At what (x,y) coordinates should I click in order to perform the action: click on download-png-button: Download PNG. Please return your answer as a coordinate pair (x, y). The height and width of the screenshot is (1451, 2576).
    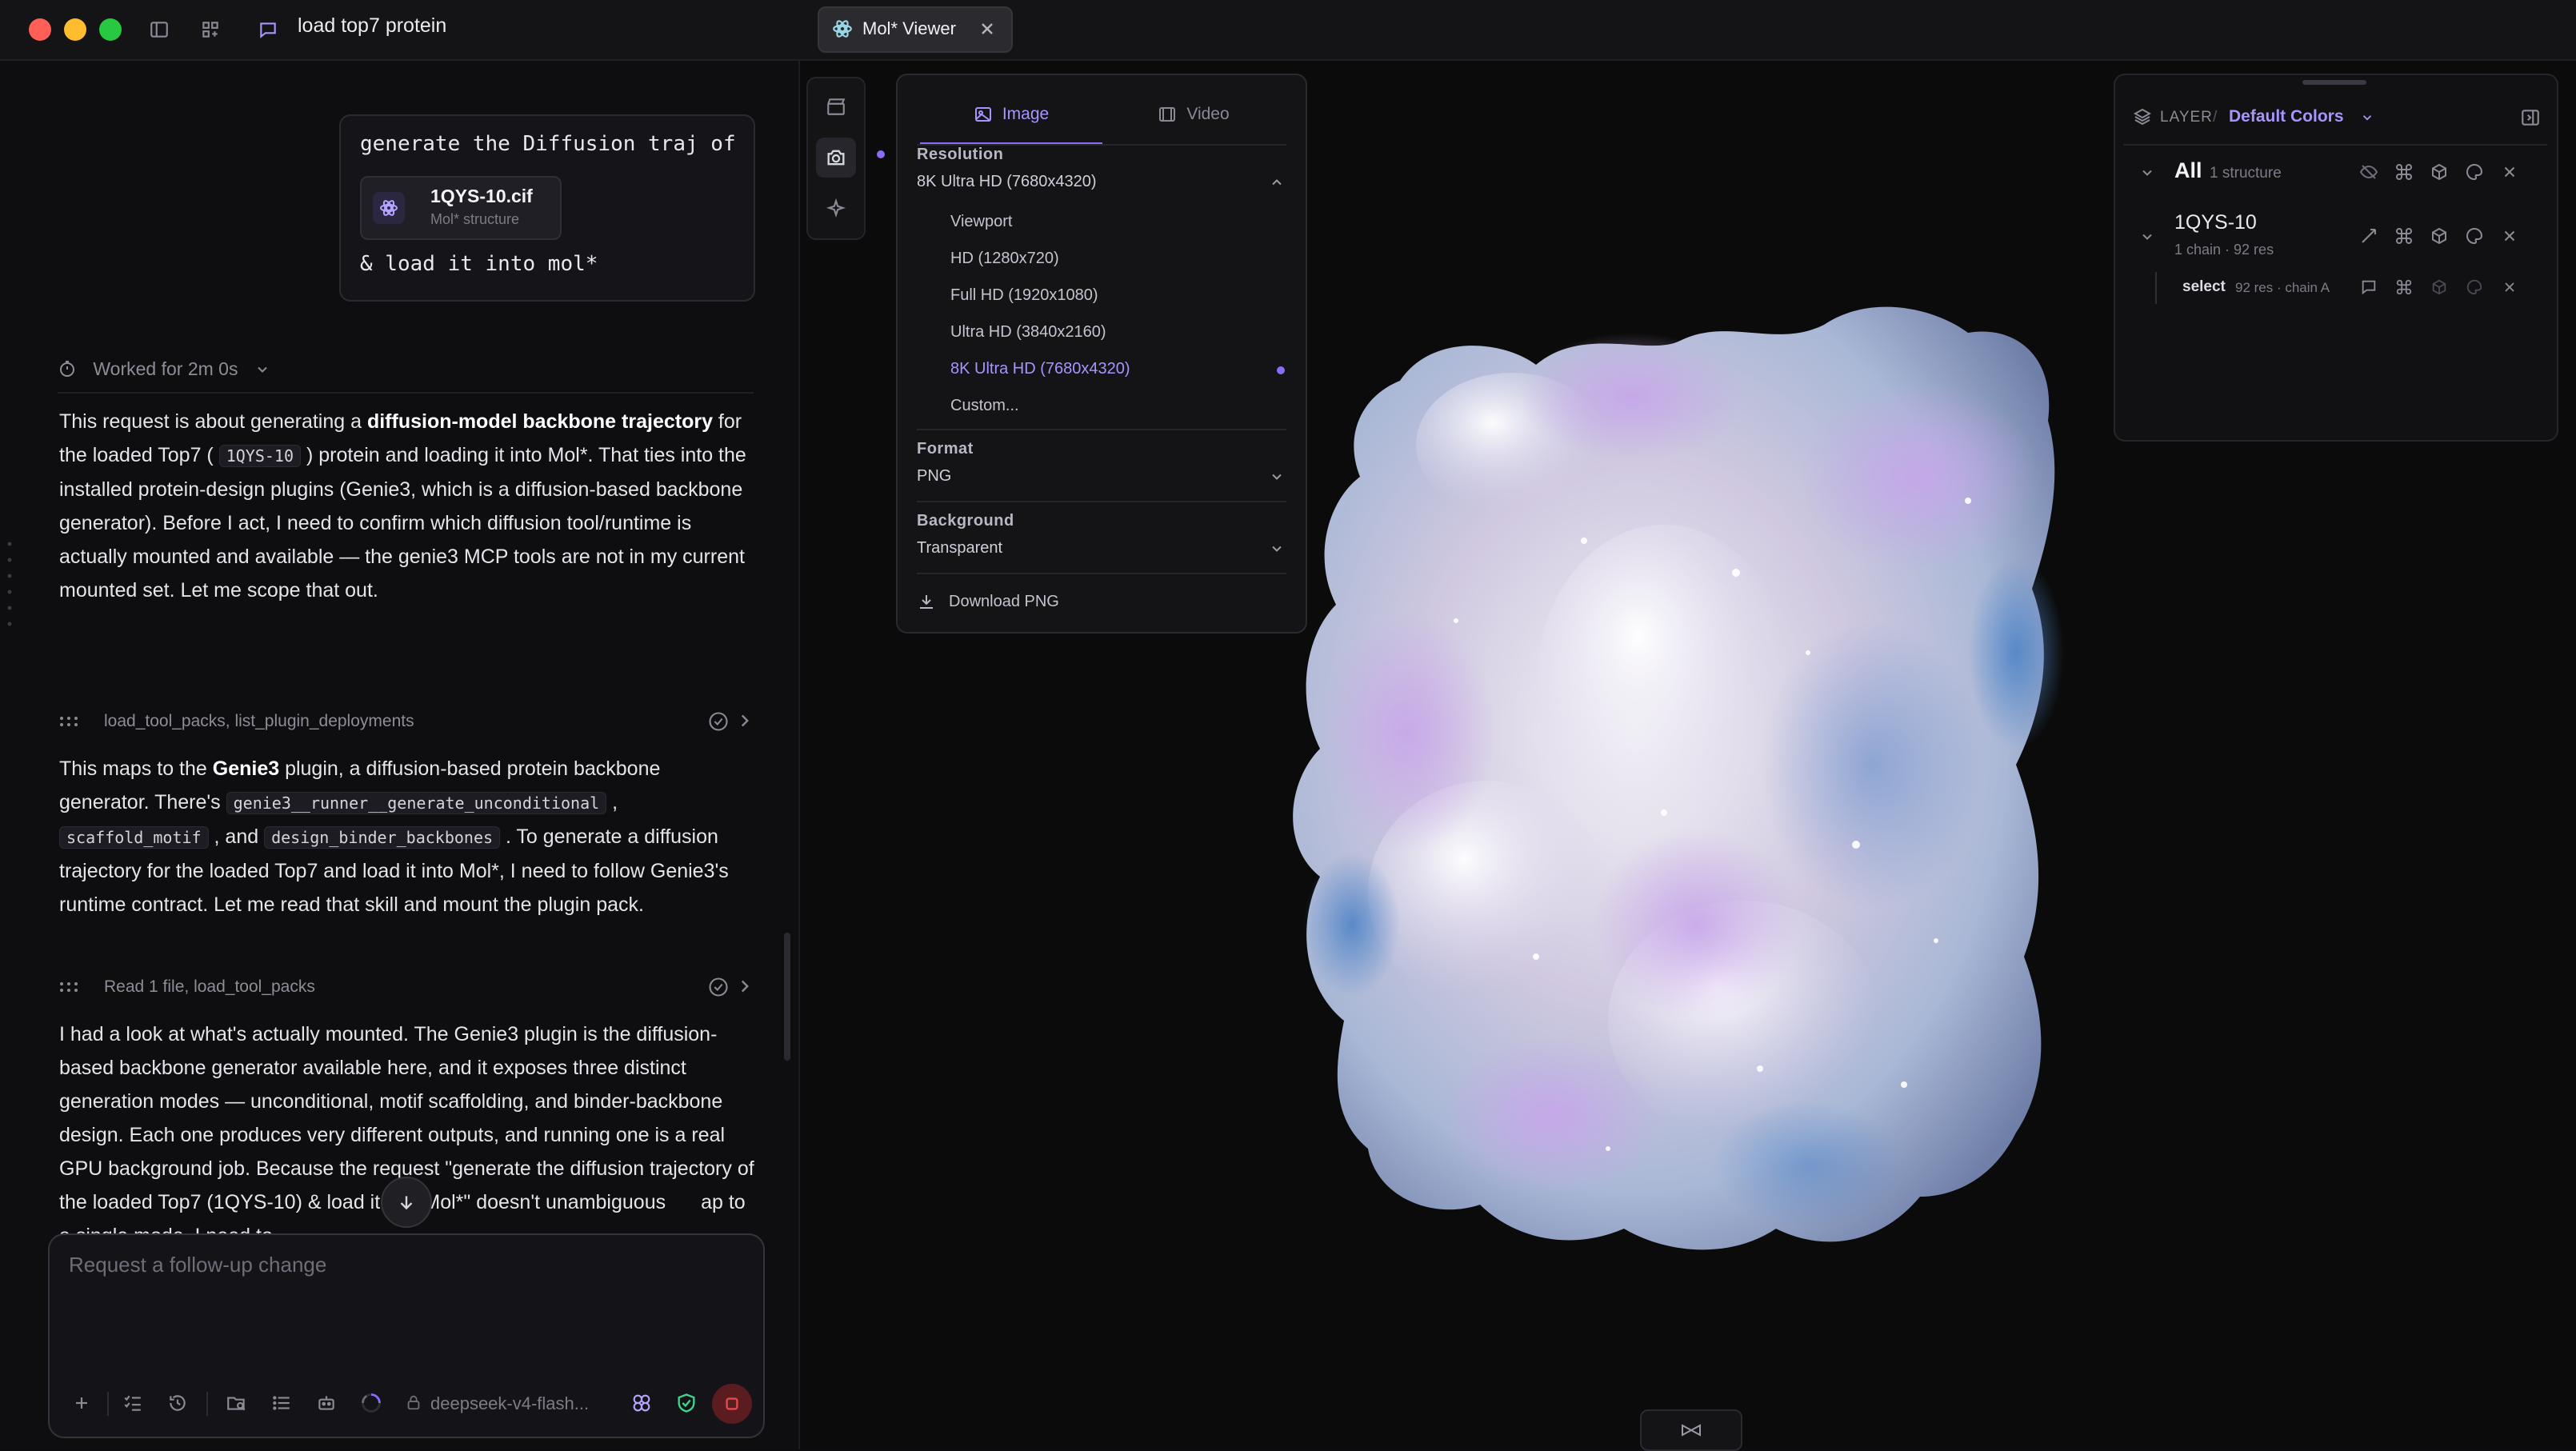
    Looking at the image, I should click on (988, 602).